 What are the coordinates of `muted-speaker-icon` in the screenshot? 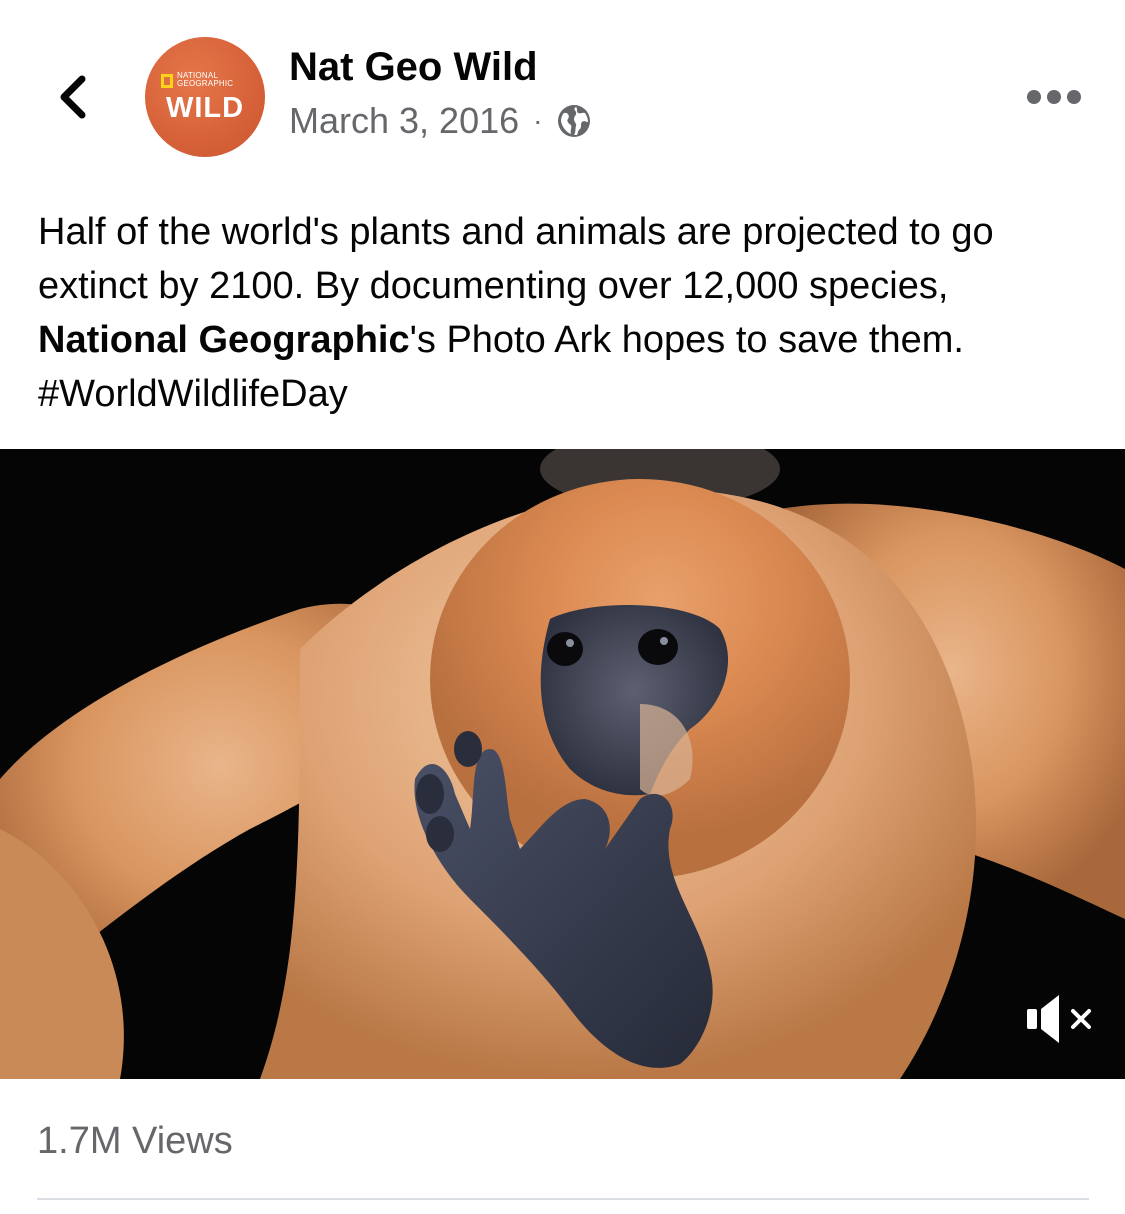 It's located at (1059, 1019).